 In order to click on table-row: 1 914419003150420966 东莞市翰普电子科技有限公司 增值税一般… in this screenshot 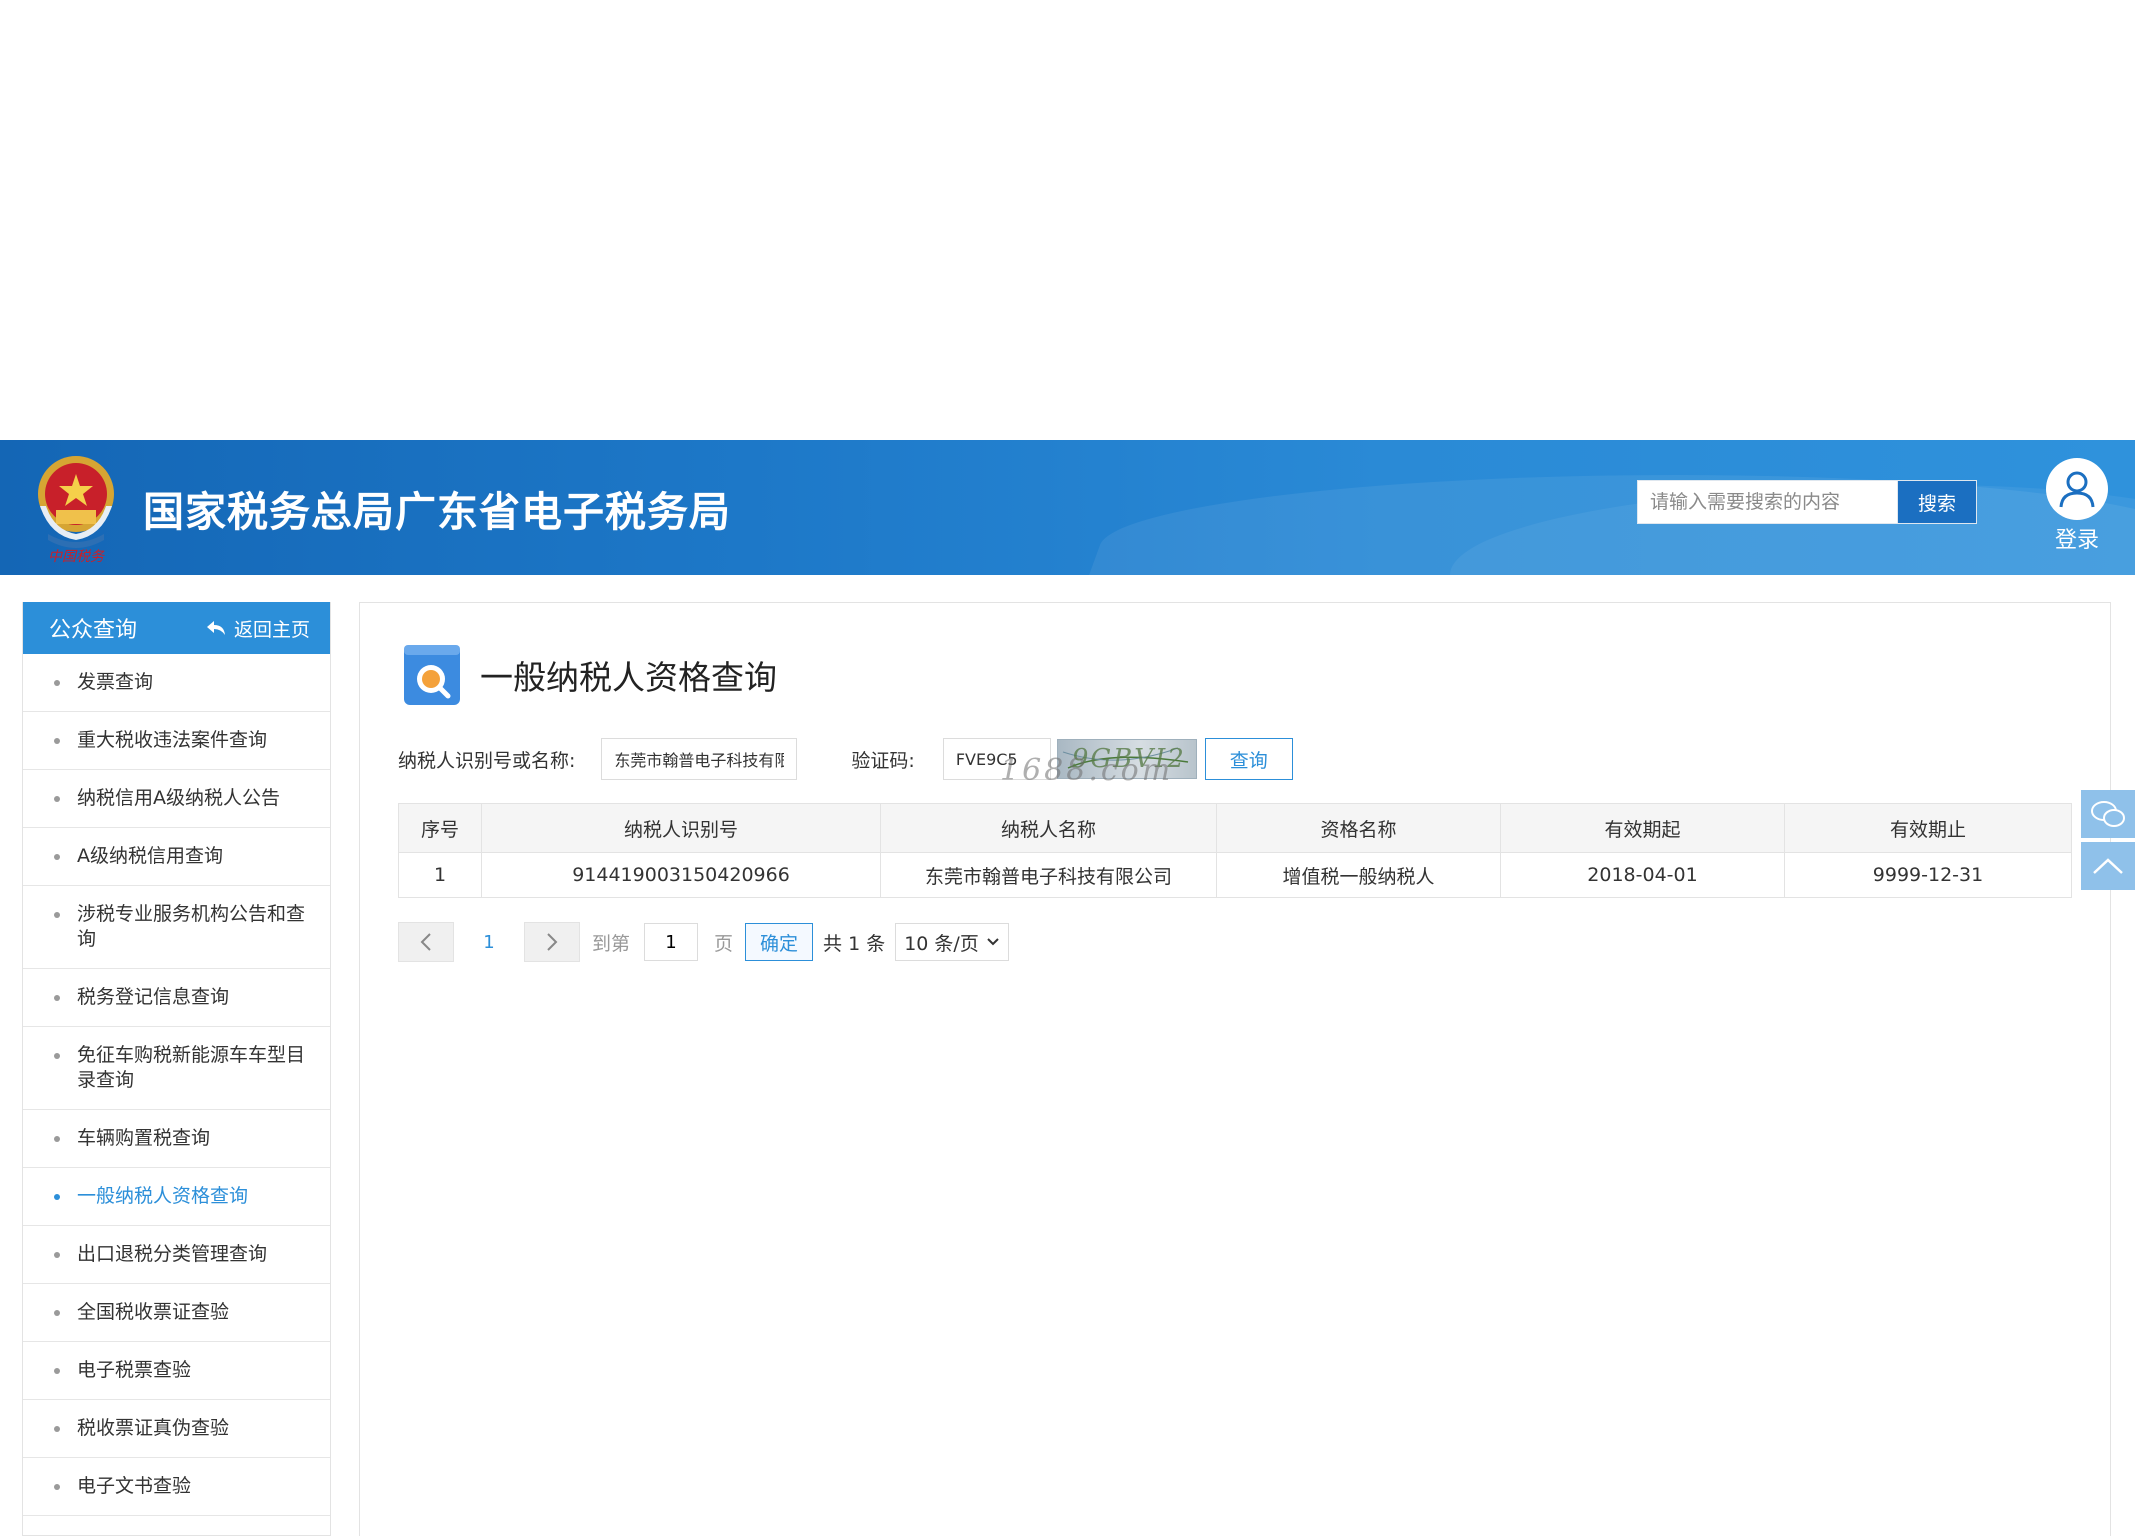, I will do `click(1235, 875)`.